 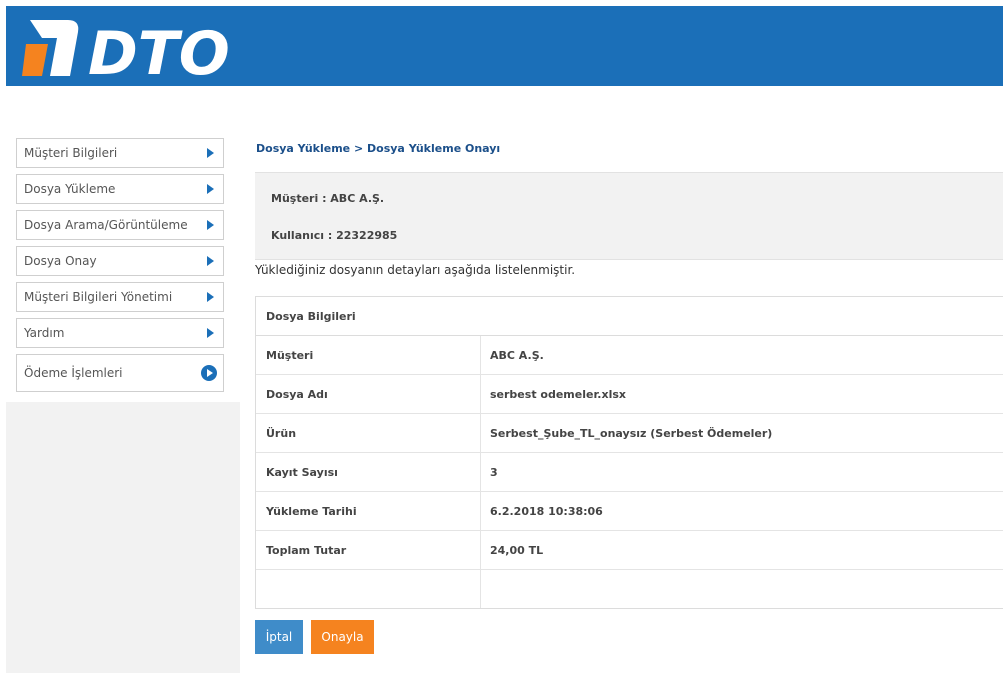 What do you see at coordinates (629, 316) in the screenshot?
I see `table-title: Dosya Bilgileri` at bounding box center [629, 316].